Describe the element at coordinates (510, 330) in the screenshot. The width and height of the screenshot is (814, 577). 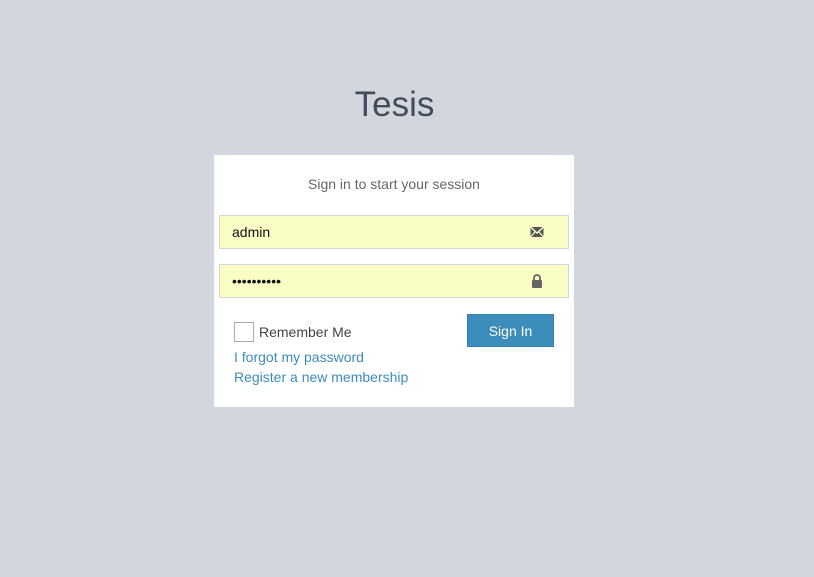
I see `sign-in-button: Sign In` at that location.